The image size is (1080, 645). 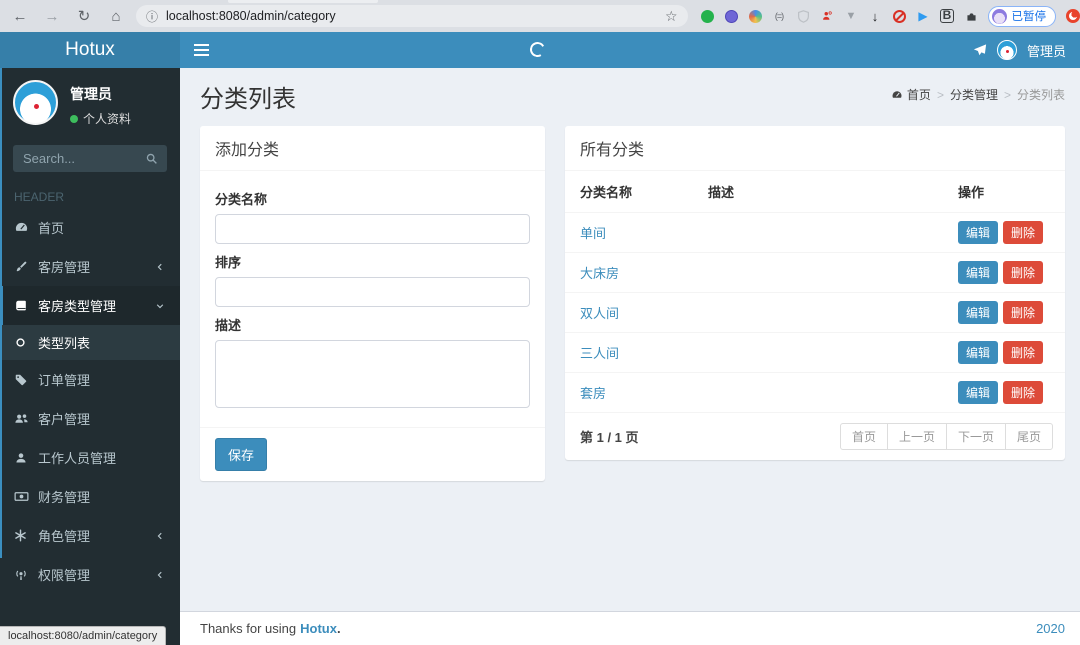 I want to click on extensions-puzzle-icon, so click(x=971, y=16).